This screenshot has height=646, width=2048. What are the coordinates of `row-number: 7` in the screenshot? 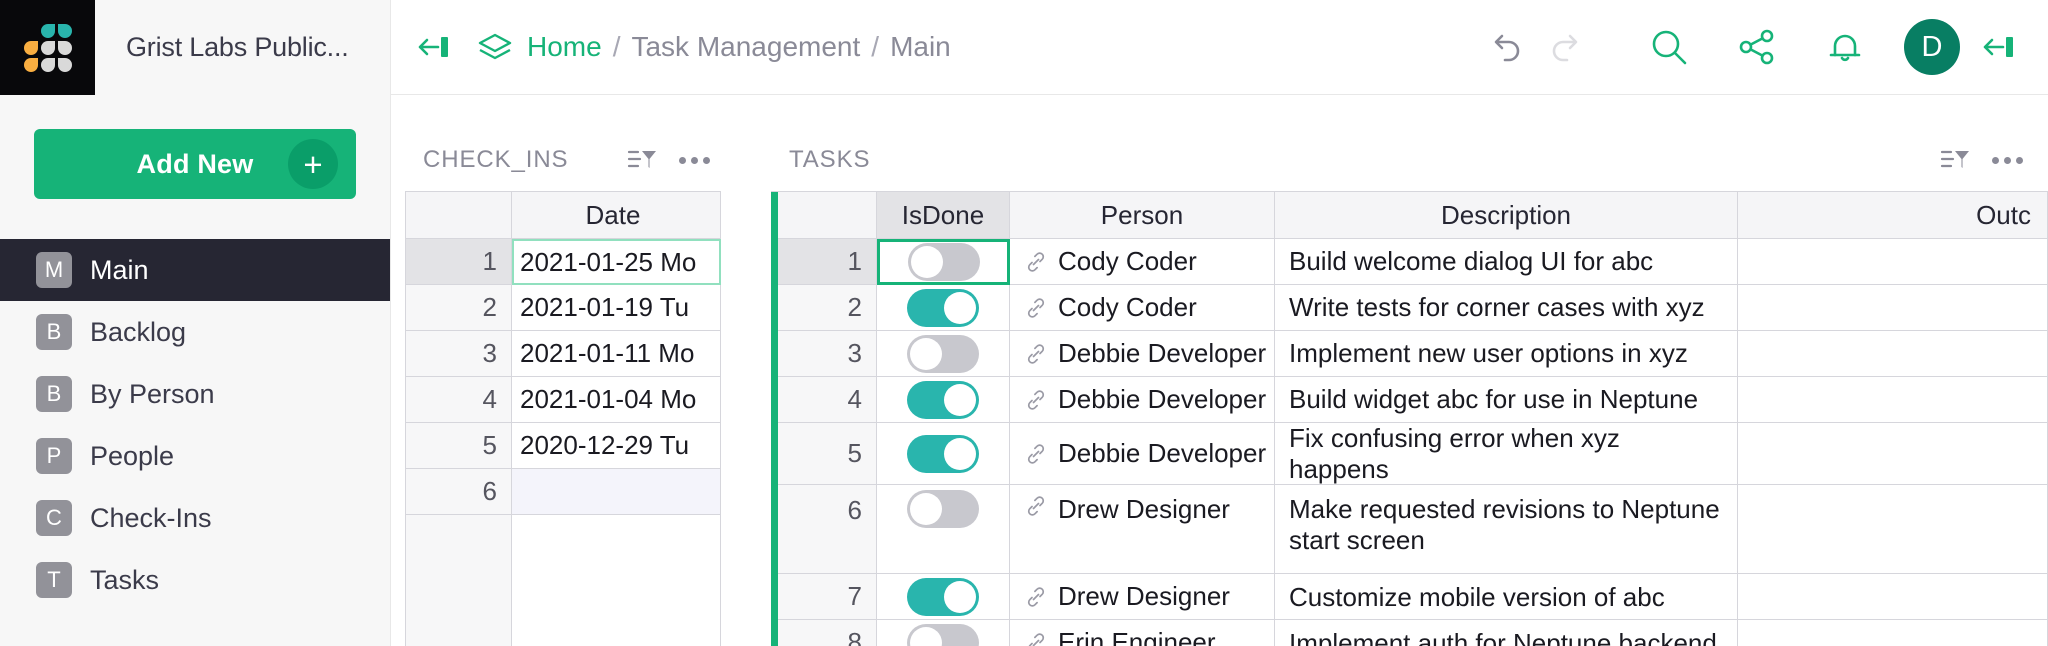 It's located at (824, 597).